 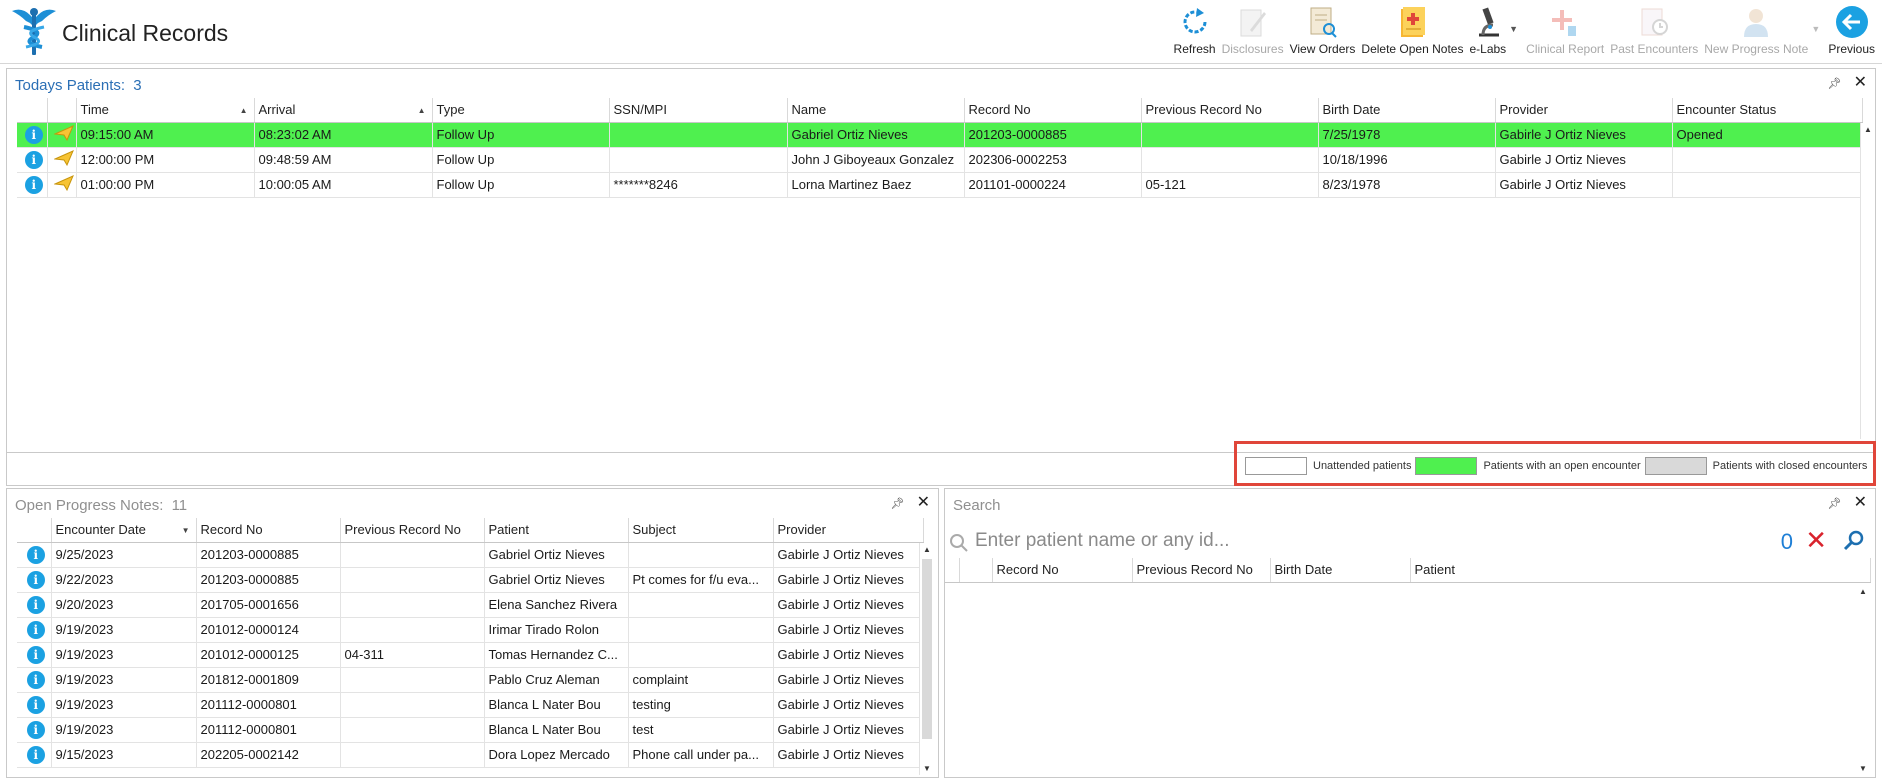 What do you see at coordinates (185, 530) in the screenshot?
I see `sort-descending-icon: ▼` at bounding box center [185, 530].